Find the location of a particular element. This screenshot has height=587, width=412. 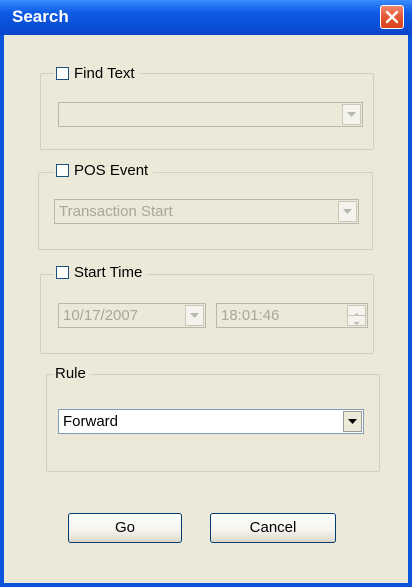

start-time-legend: Start Time is located at coordinates (101, 272).